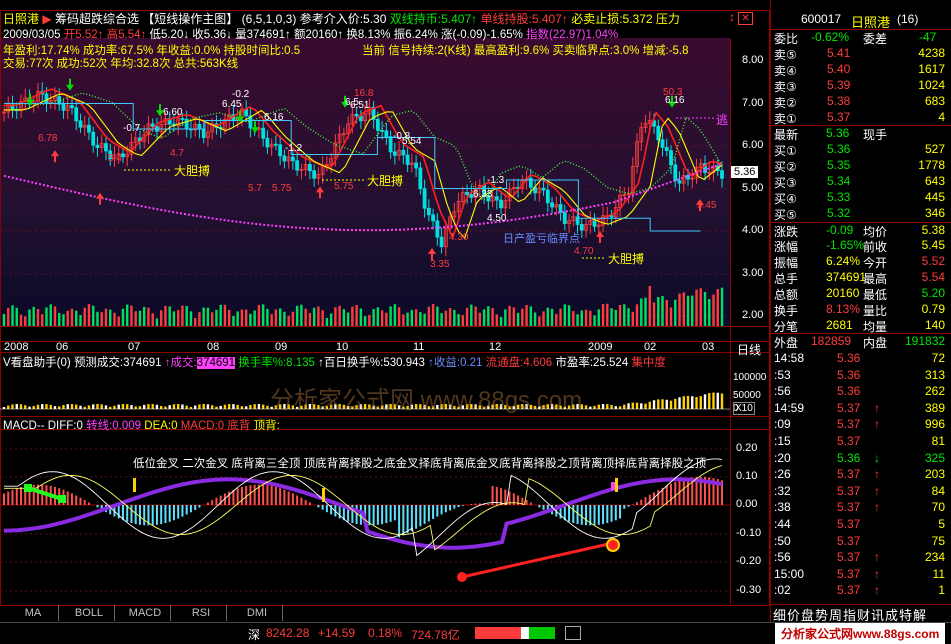  I want to click on down-arrow-icon: ↓, so click(186, 35).